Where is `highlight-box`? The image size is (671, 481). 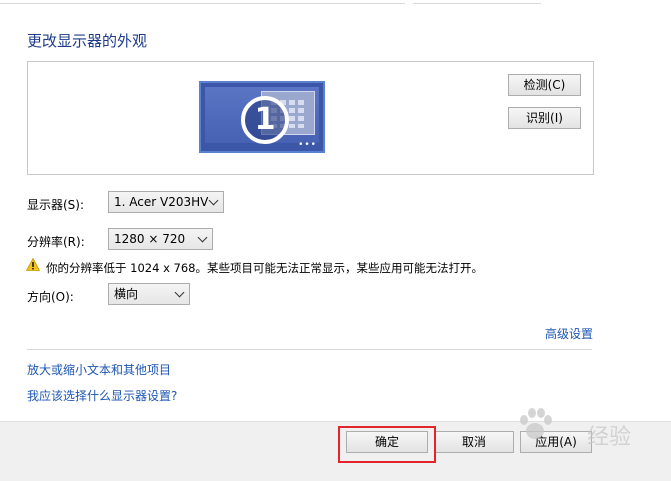
highlight-box is located at coordinates (387, 444).